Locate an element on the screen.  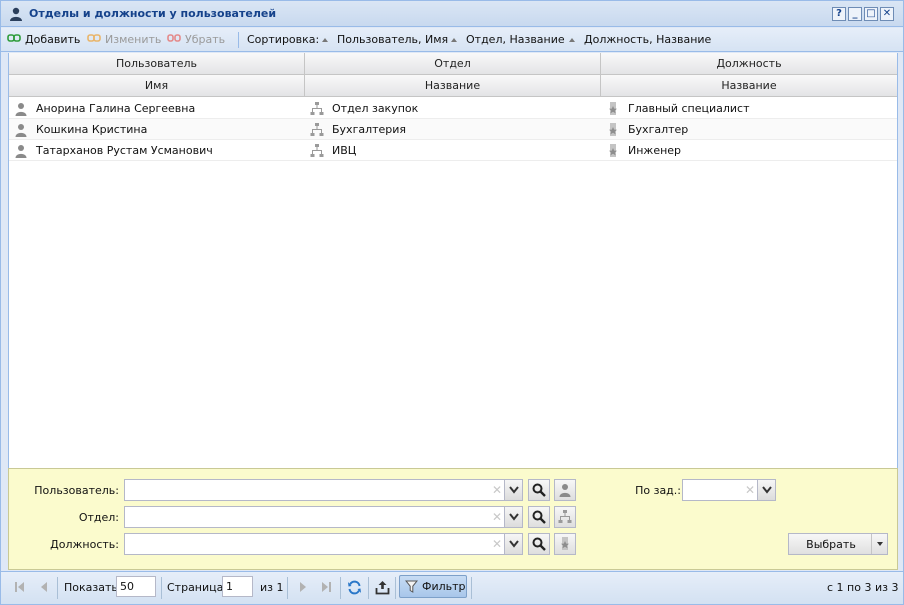
refresh-icon is located at coordinates (354, 587).